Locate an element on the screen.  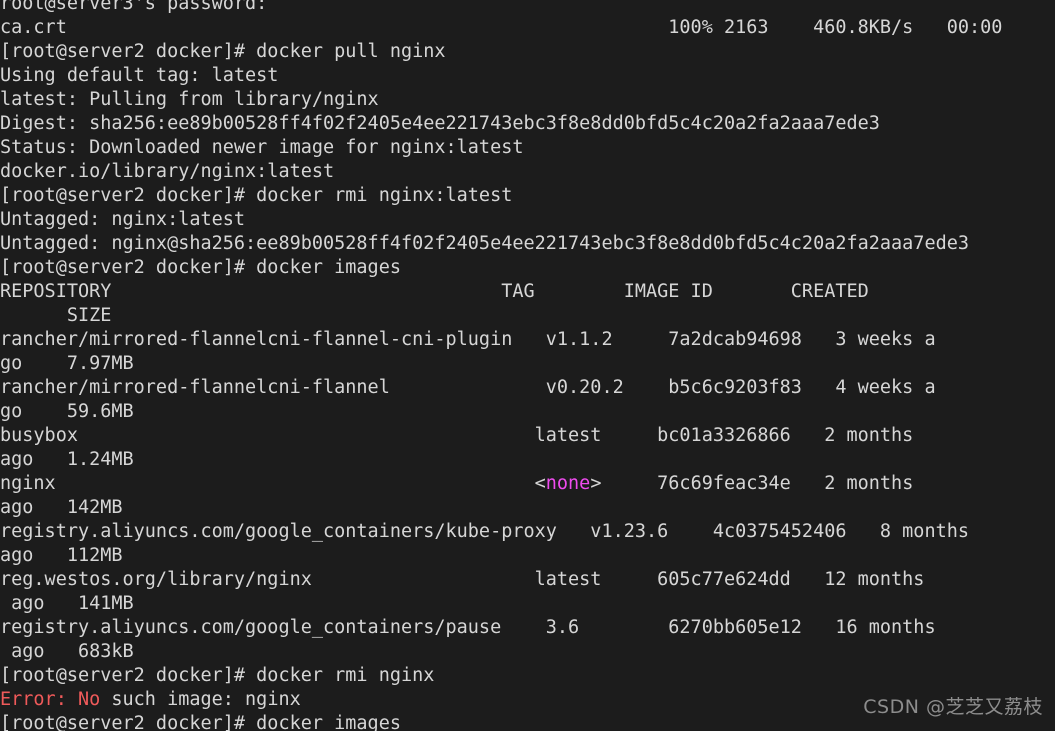
line-image-ref: docker.io/library/nginx:latest is located at coordinates (527, 172).